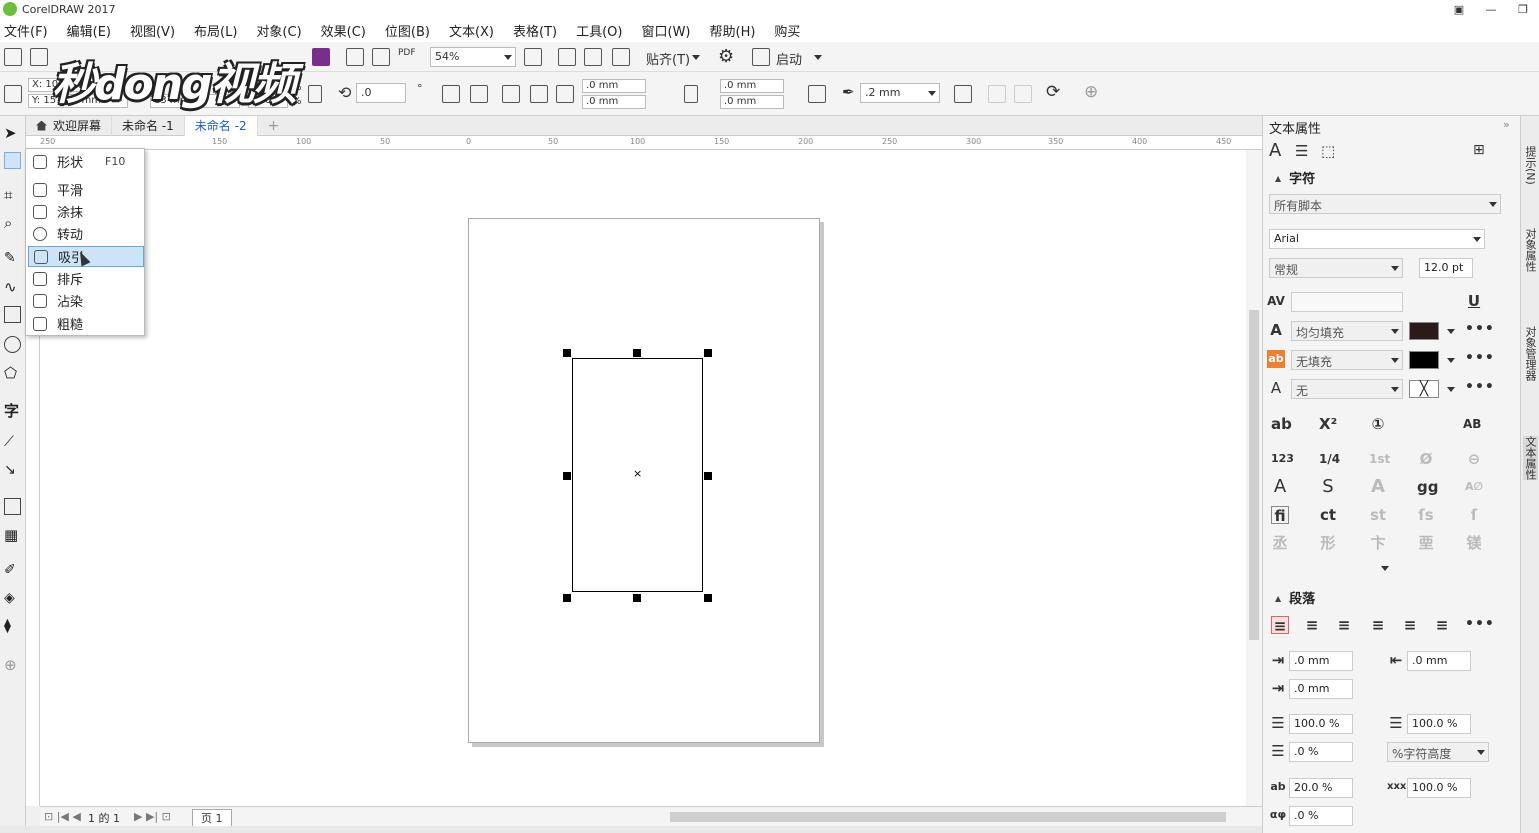 The width and height of the screenshot is (1539, 833). I want to click on eyedropper-icon: ✐, so click(12, 570).